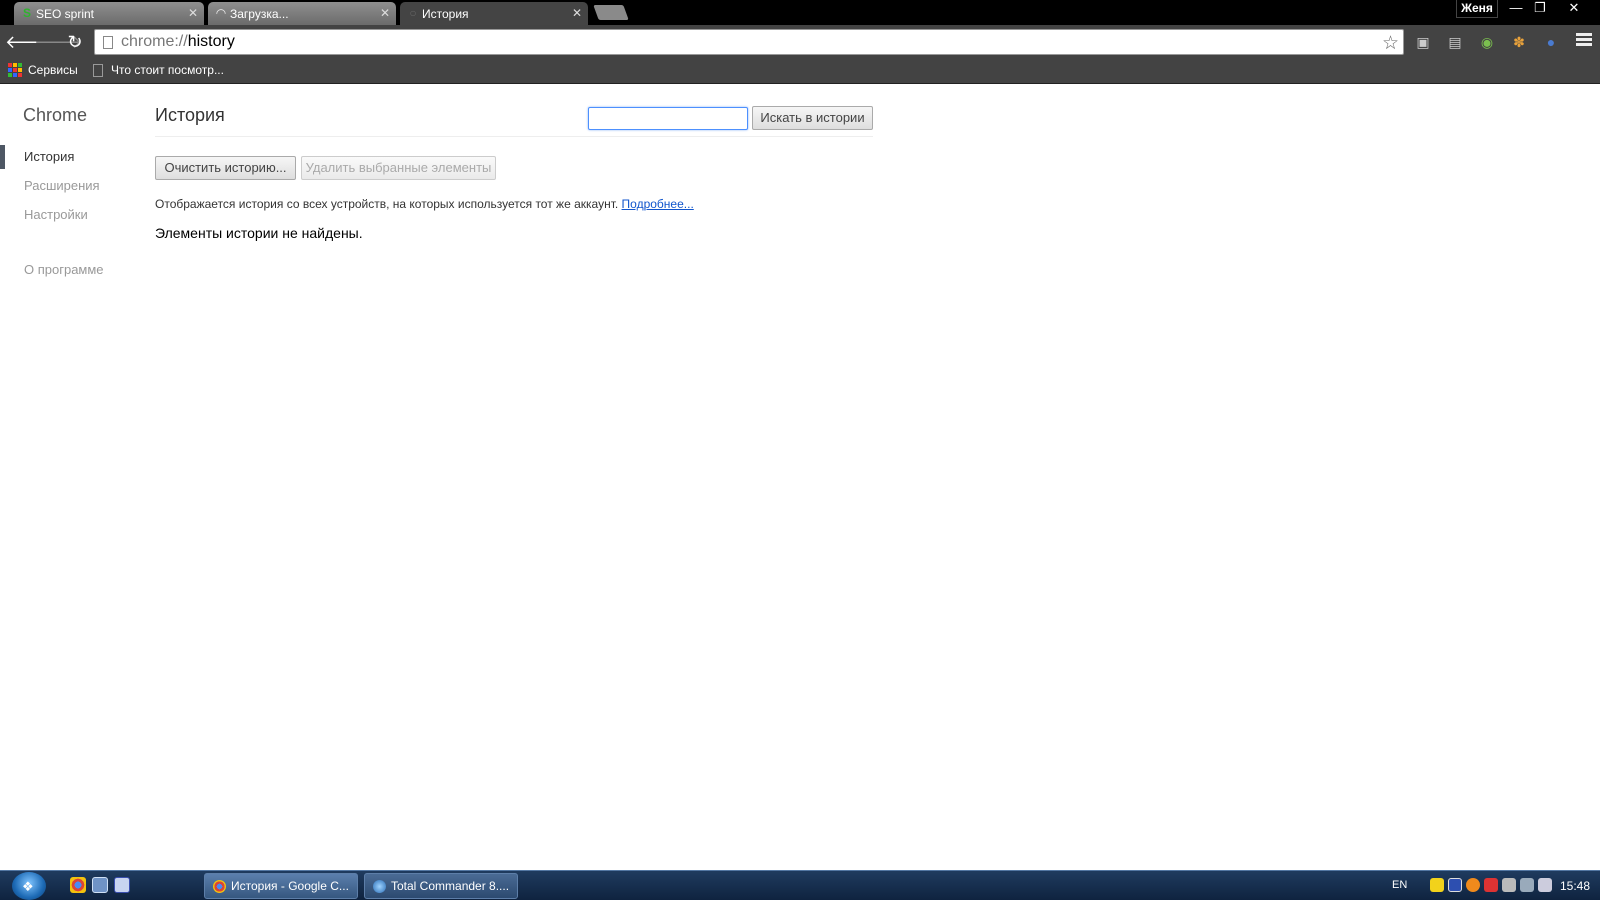 The width and height of the screenshot is (1600, 900). I want to click on reload-icon: ↻, so click(75, 42).